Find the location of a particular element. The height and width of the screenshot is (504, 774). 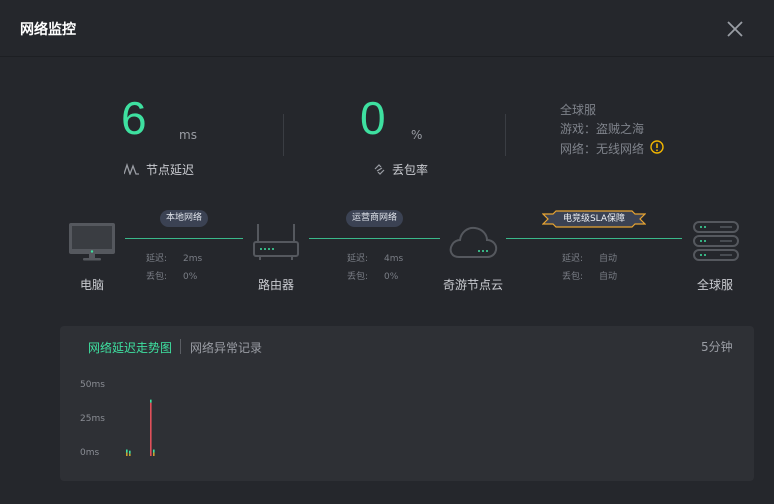

node-cloud-label: 奇游节点云 is located at coordinates (473, 285).